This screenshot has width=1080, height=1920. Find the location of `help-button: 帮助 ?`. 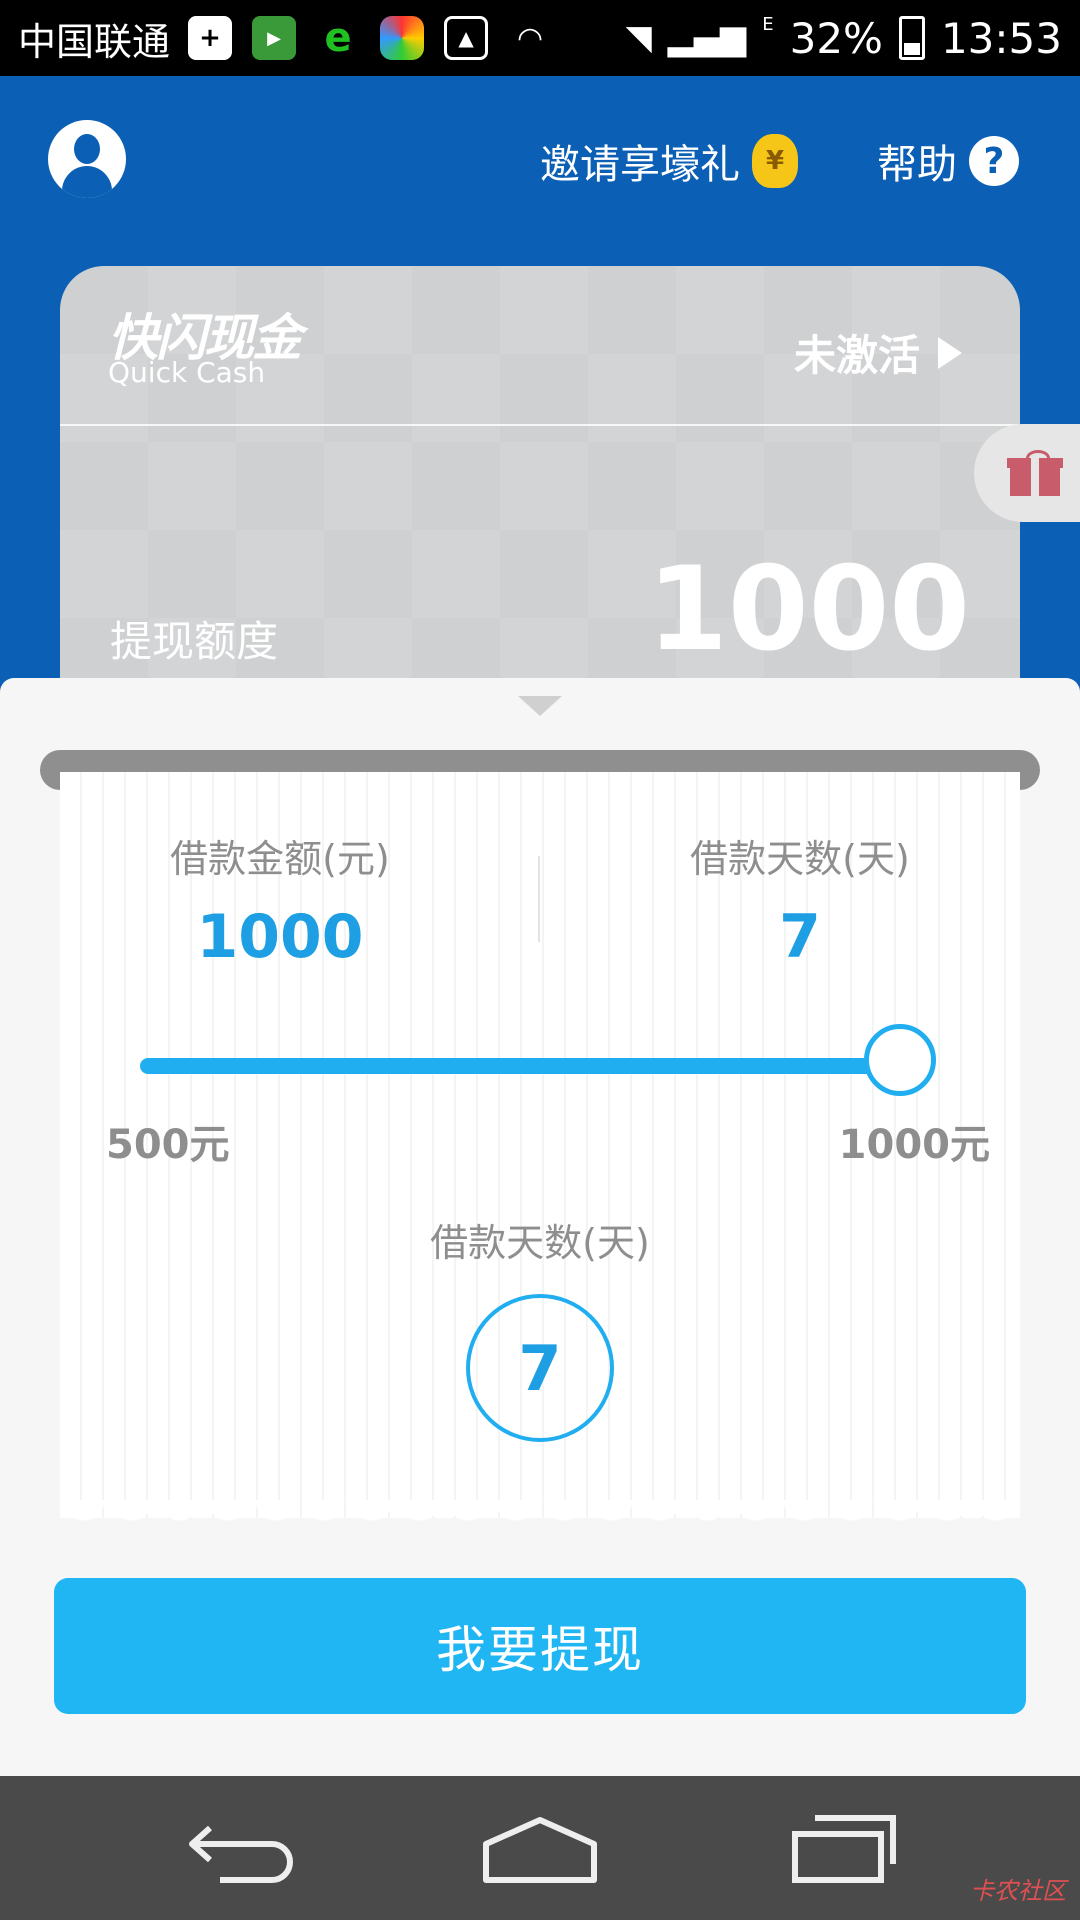

help-button: 帮助 ? is located at coordinates (948, 161).